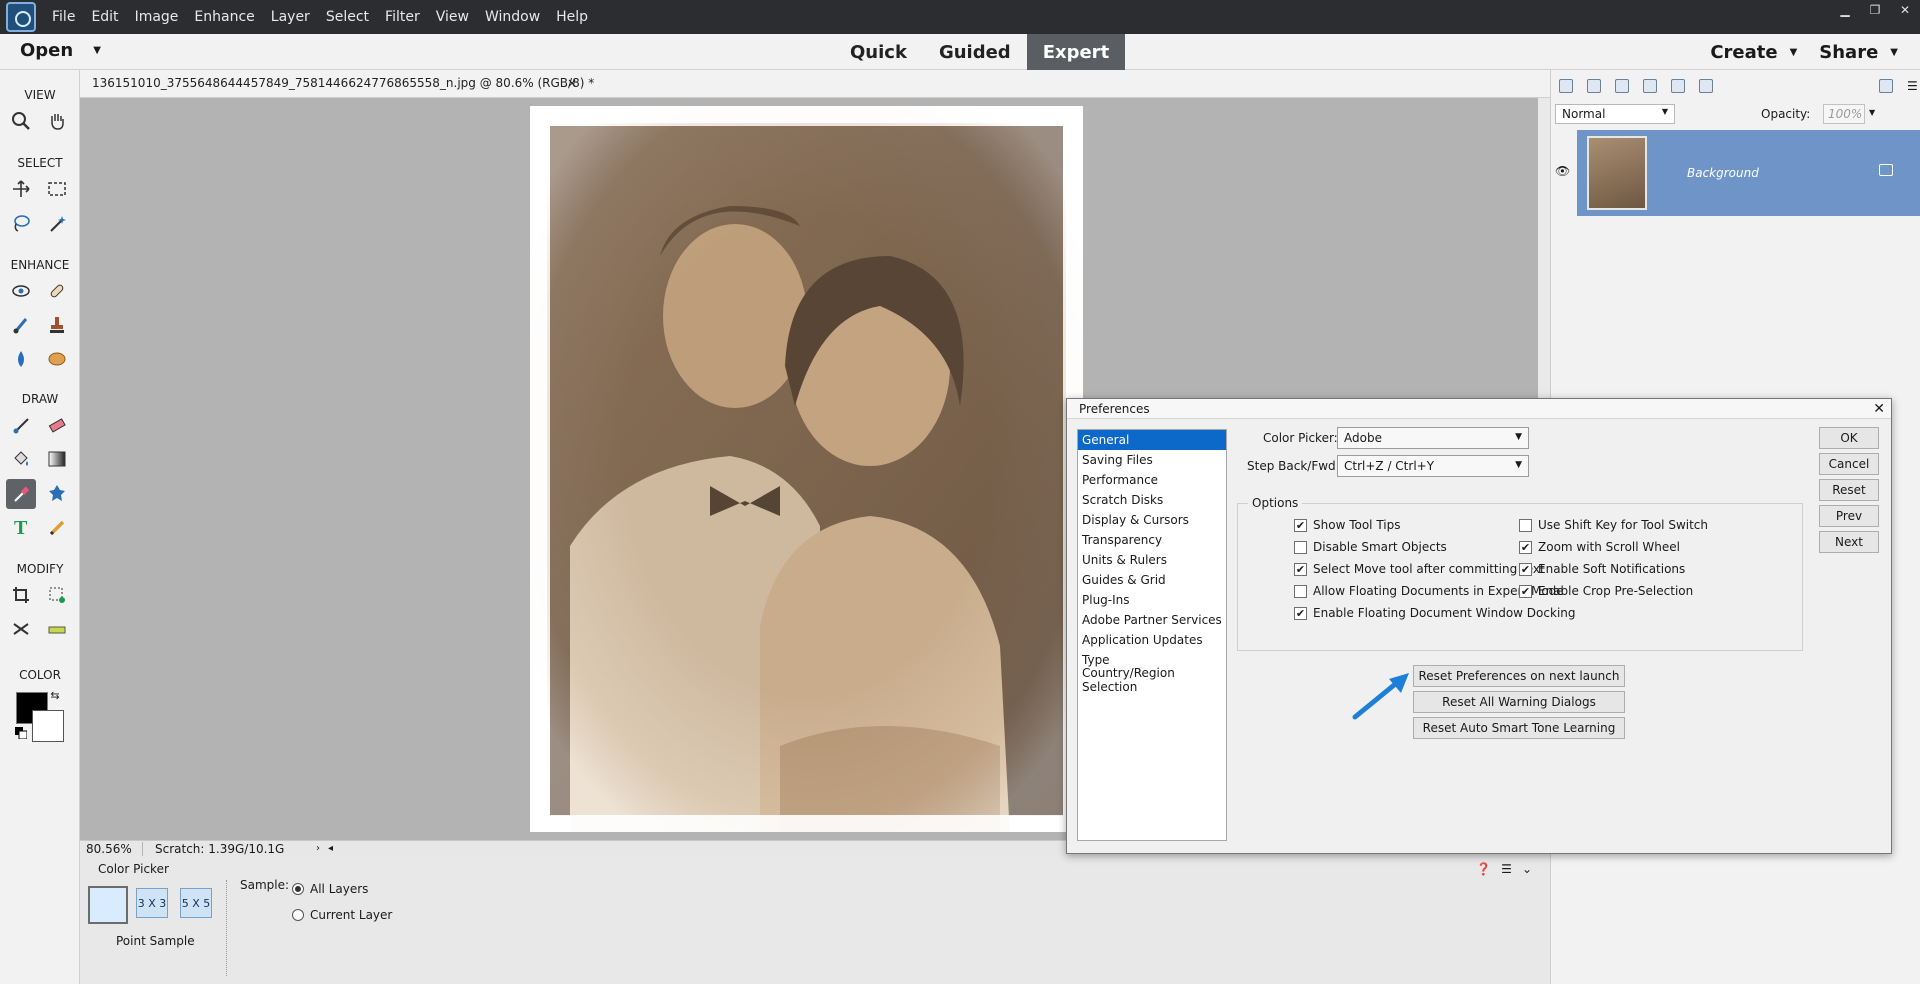  What do you see at coordinates (1076, 52) in the screenshot?
I see `tab-expert: Expert` at bounding box center [1076, 52].